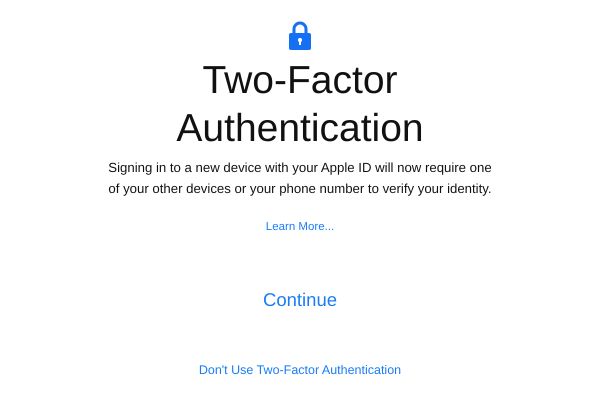 This screenshot has height=400, width=600. What do you see at coordinates (300, 300) in the screenshot?
I see `continue-button: Continue` at bounding box center [300, 300].